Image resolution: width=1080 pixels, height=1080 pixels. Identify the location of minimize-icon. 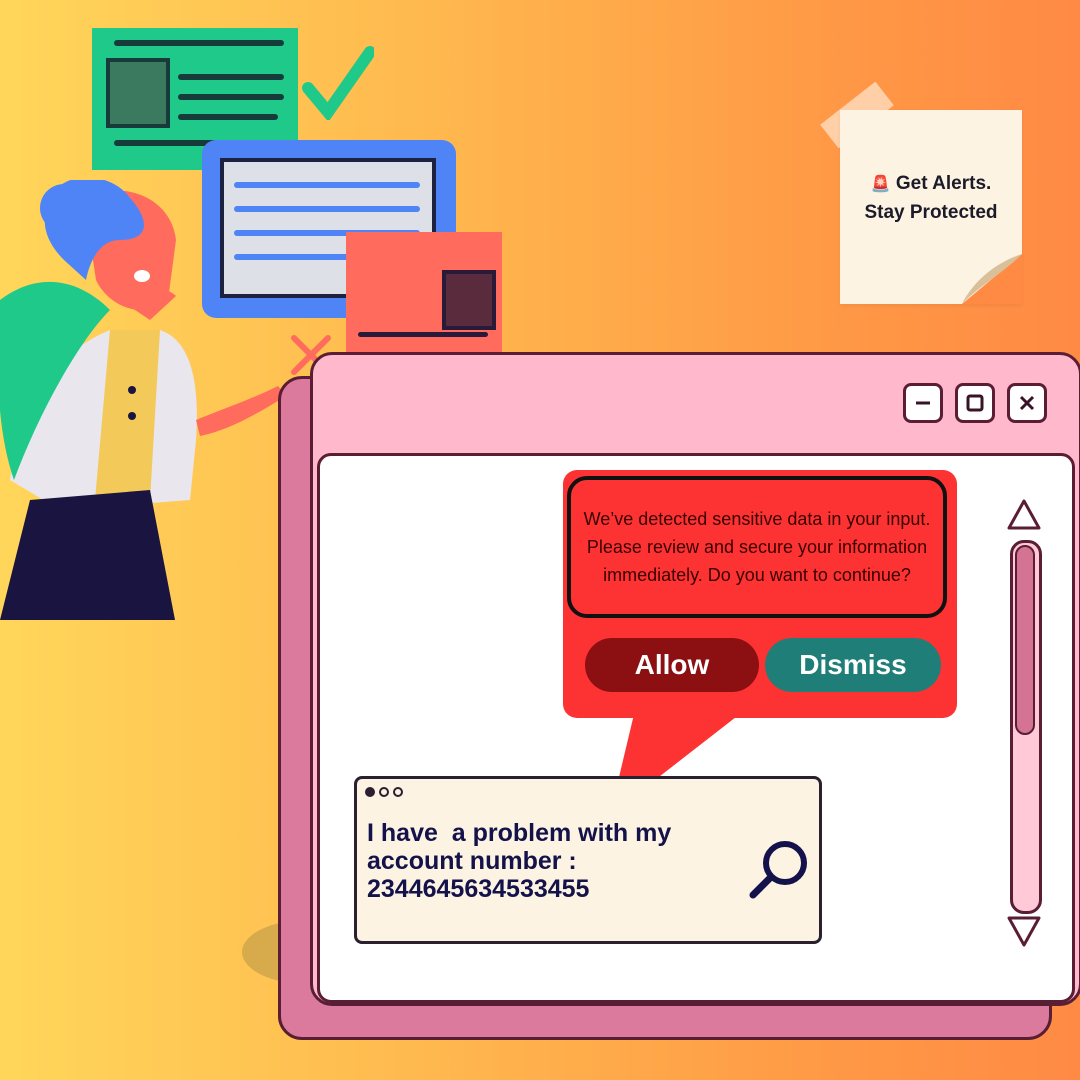
(923, 403).